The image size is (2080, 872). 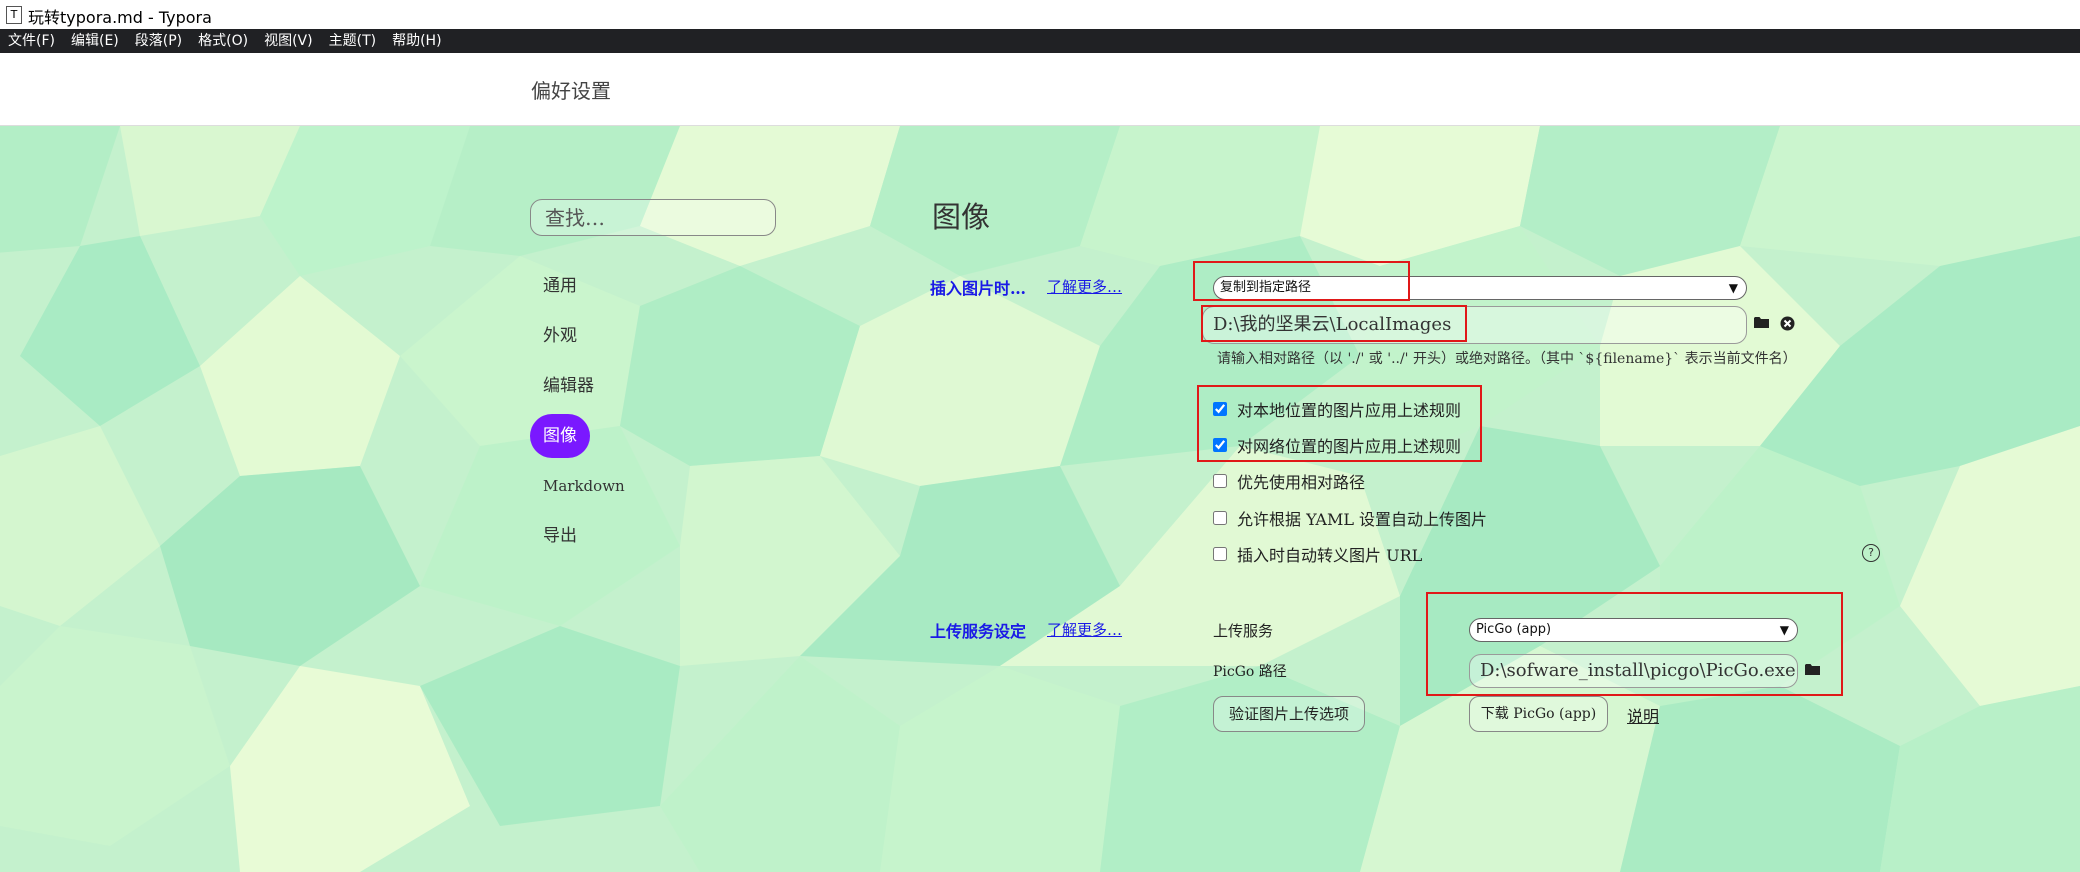 I want to click on image-path-input: D:\我的坚果云\LocalImages, so click(x=1474, y=325).